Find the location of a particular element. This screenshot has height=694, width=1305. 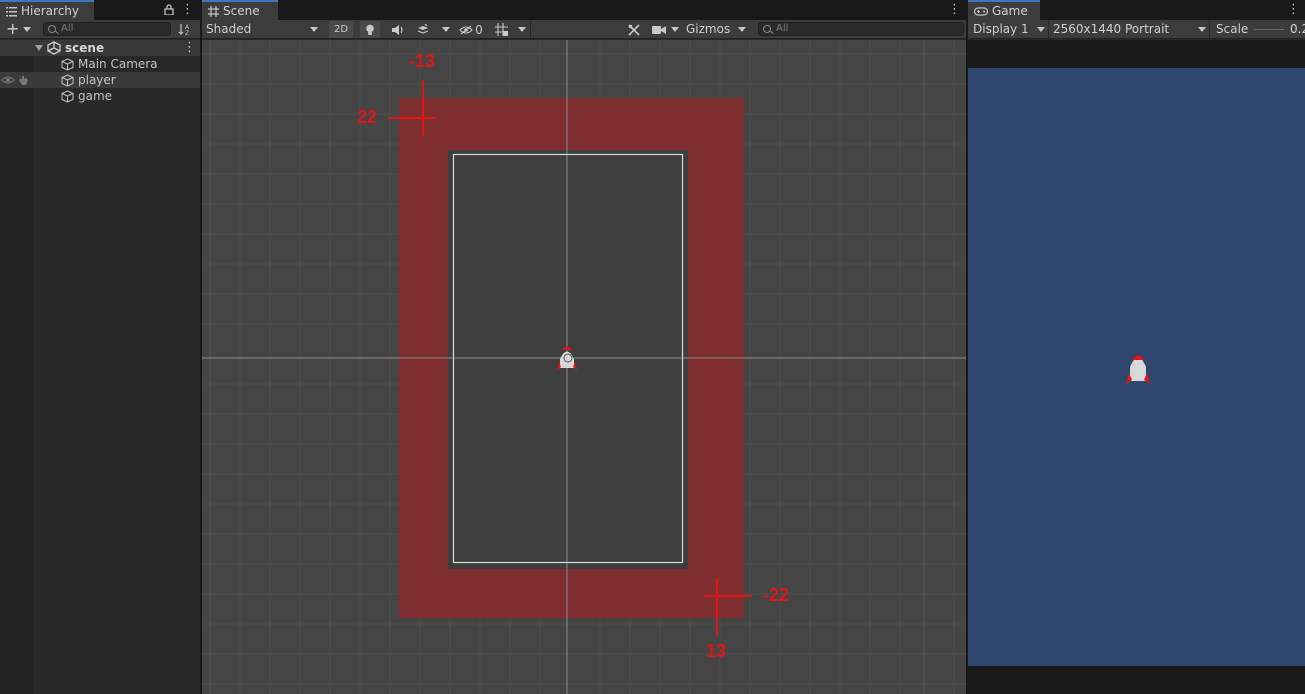

game-menu-icon: ⋮ is located at coordinates (1293, 10).